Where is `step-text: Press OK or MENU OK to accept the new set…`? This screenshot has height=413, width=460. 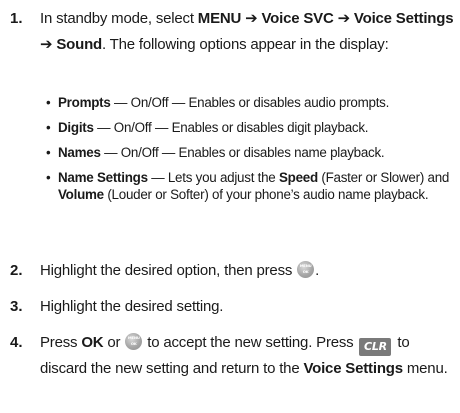
step-text: Press OK or MENU OK to accept the new set… is located at coordinates (247, 356).